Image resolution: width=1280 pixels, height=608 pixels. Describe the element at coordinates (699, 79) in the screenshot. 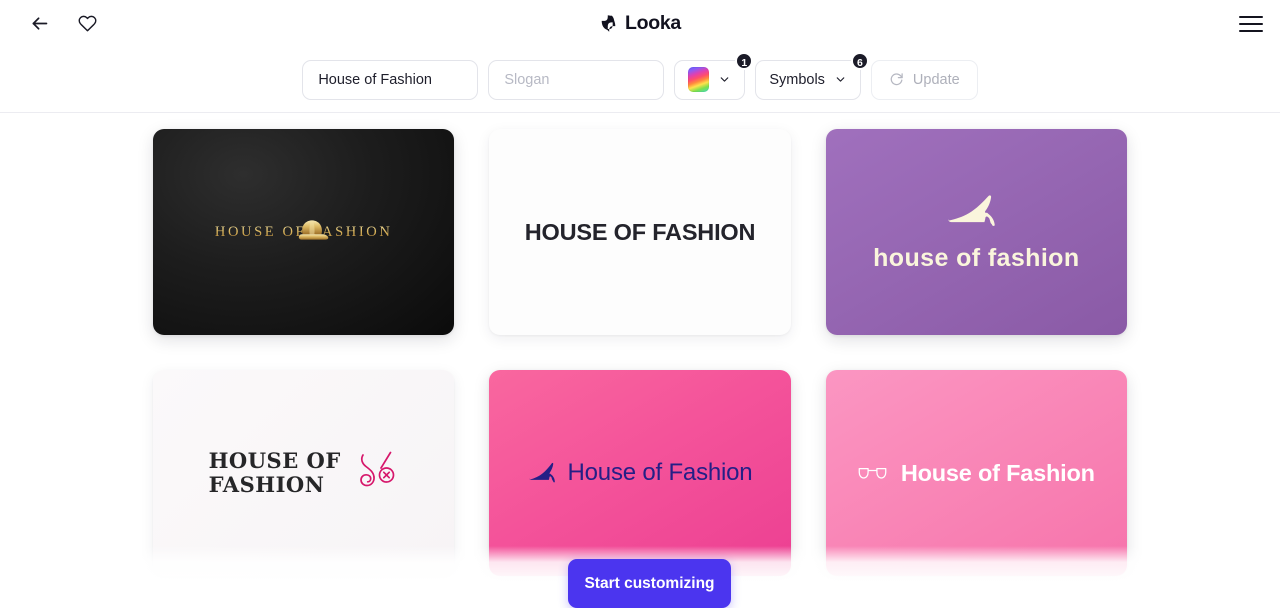

I see `rainbow-color-swatch-icon` at that location.